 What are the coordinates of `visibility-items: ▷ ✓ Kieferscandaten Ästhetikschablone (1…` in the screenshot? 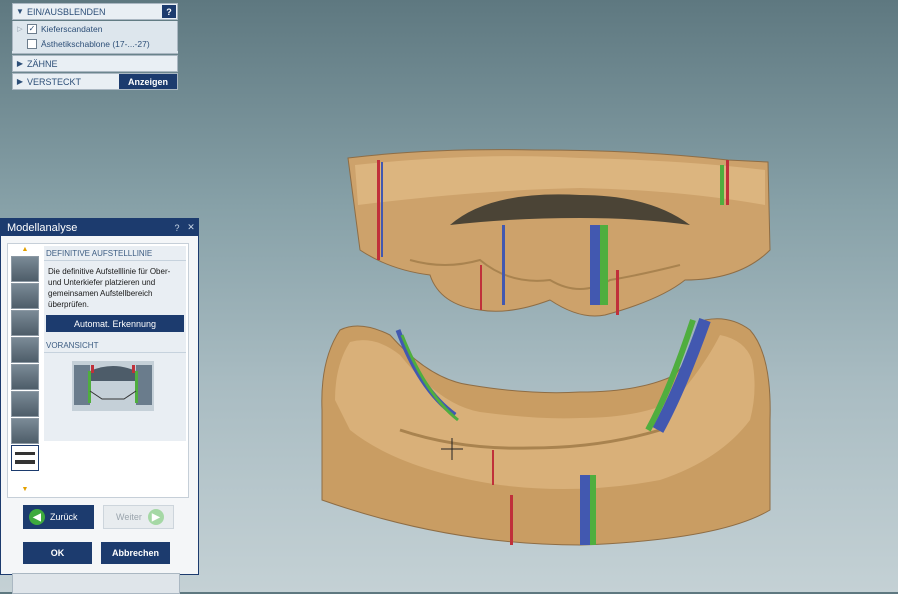 It's located at (95, 37).